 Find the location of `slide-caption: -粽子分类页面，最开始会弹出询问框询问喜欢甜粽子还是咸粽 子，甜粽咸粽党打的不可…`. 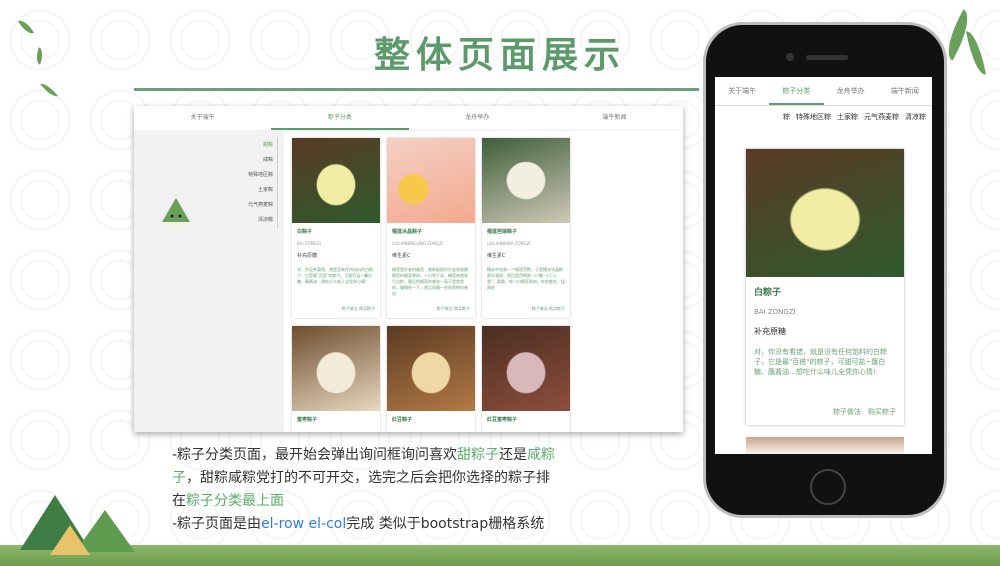

slide-caption: -粽子分类页面，最开始会弹出询问框询问喜欢甜粽子还是咸粽 子，甜粽咸粽党打的不可… is located at coordinates (372, 490).